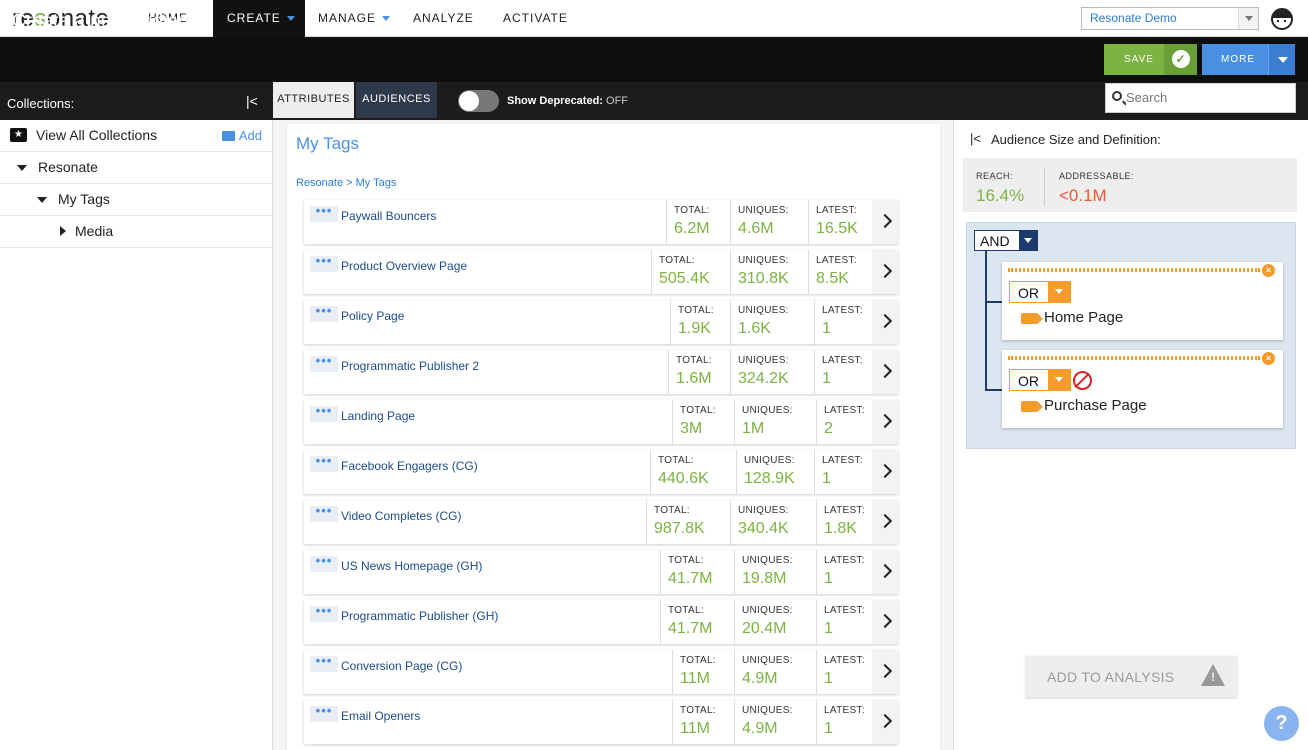  I want to click on more-button: MORE, so click(1248, 59).